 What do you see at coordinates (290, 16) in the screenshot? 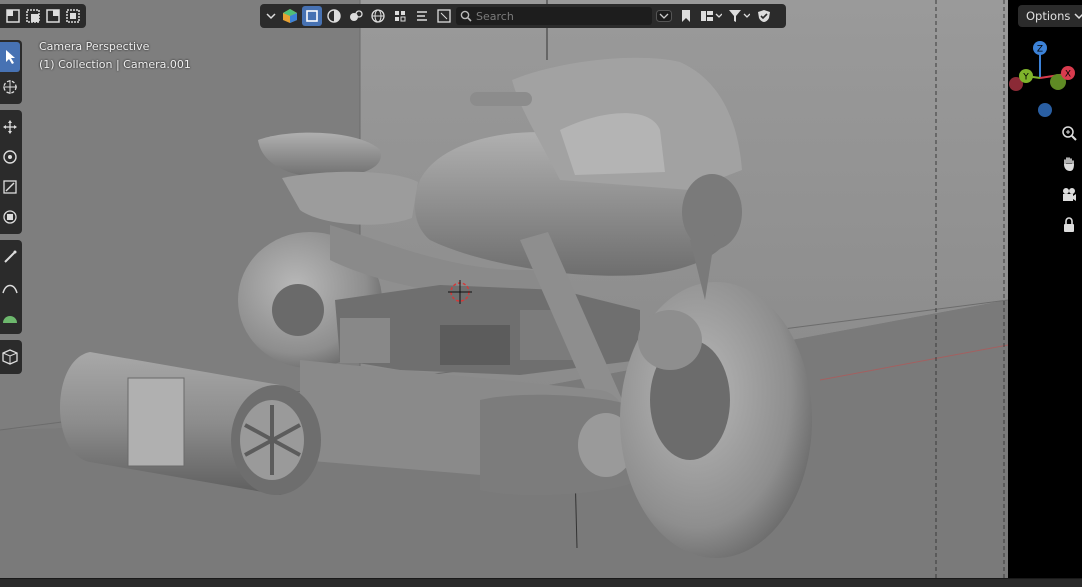
I see `object-type-icon` at bounding box center [290, 16].